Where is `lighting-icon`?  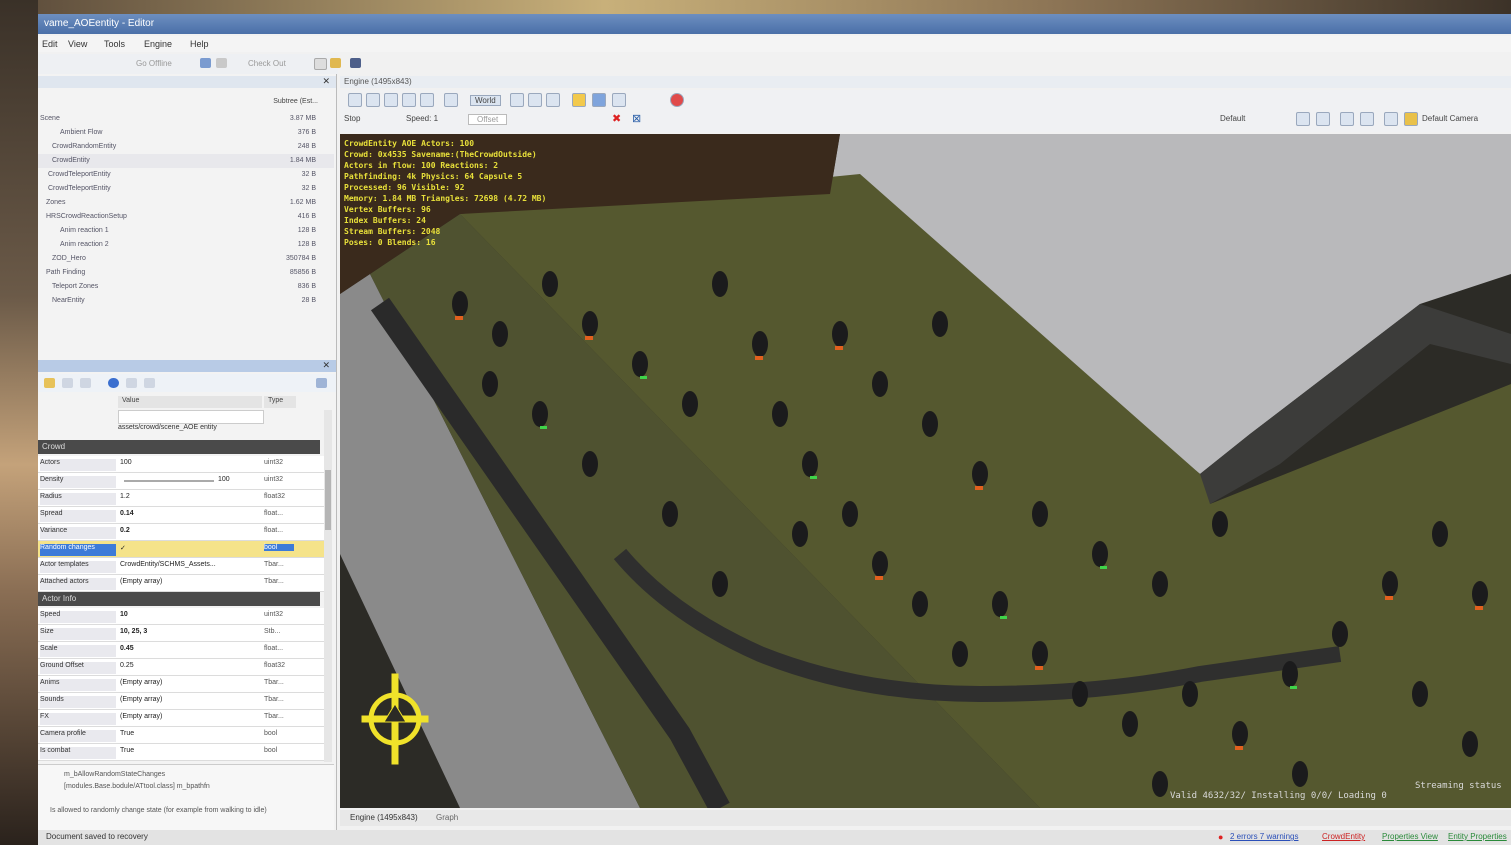 lighting-icon is located at coordinates (1323, 119).